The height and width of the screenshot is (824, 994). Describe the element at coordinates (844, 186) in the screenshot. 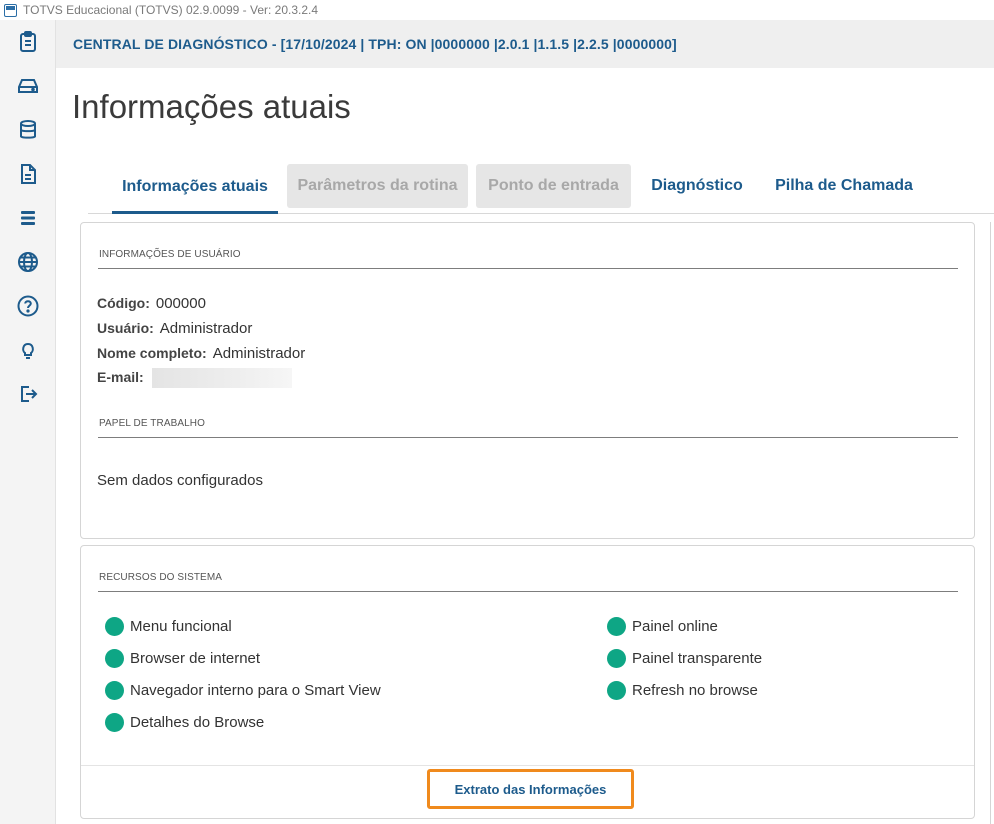

I see `tab-pilha-de-chamada: Pilha de Chamada` at that location.